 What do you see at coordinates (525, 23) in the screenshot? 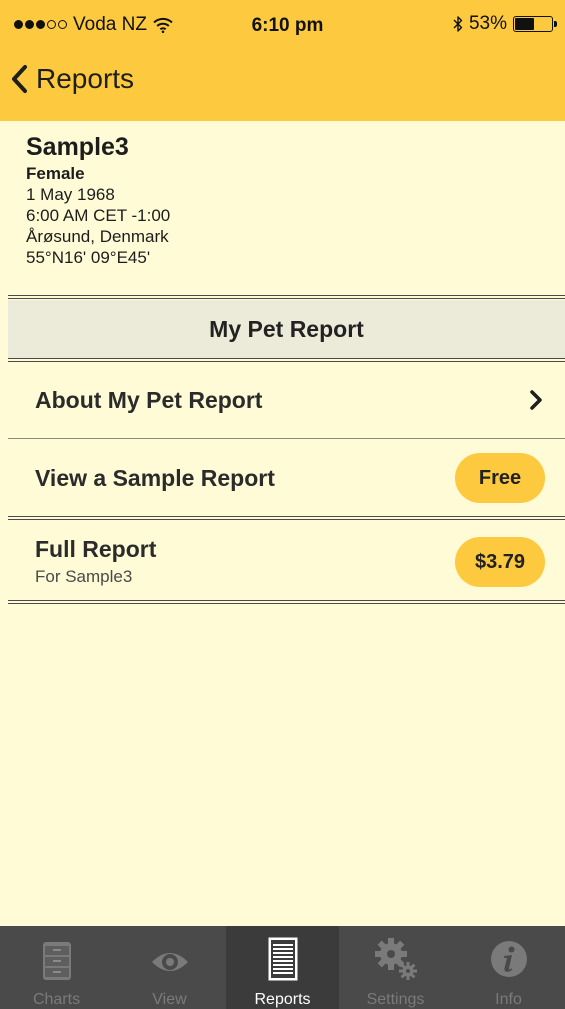
I see `battery-fill` at bounding box center [525, 23].